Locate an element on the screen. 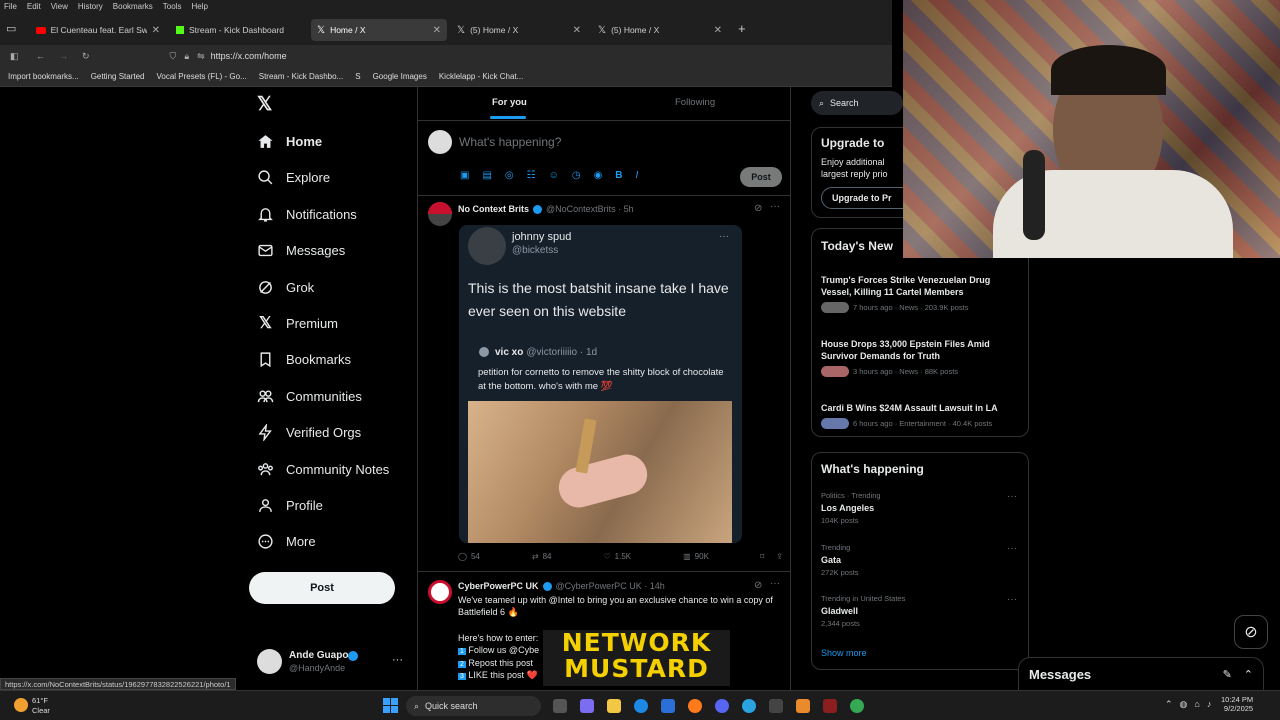 The image size is (1280, 720). tray-app-icon: ◍ is located at coordinates (1184, 704).